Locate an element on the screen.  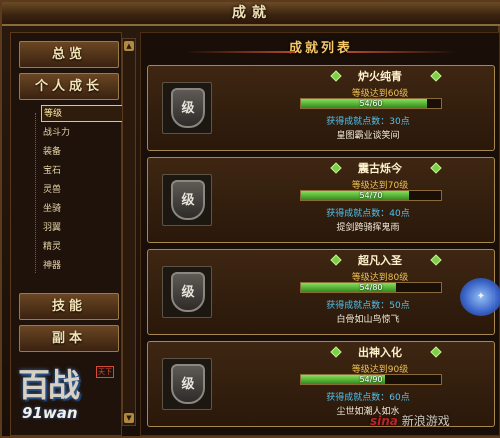
progress-text: 54/70 is located at coordinates (371, 195).